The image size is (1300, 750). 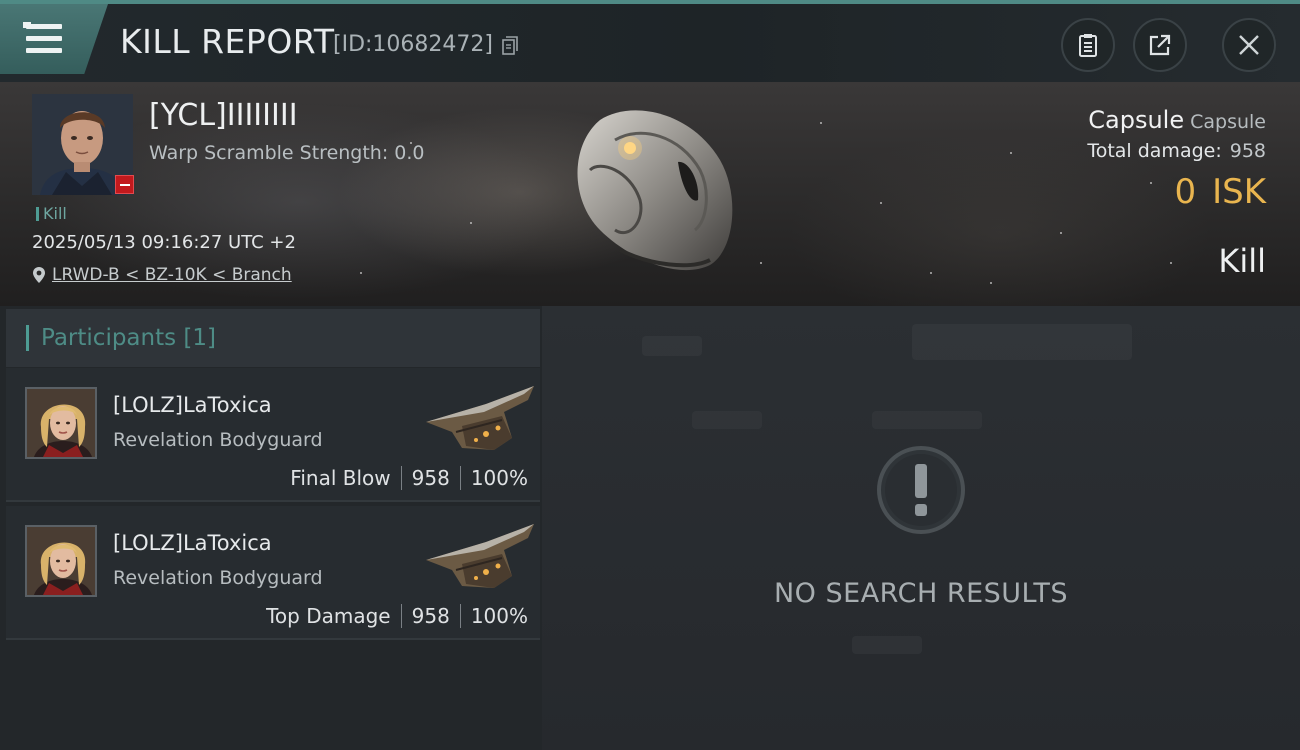 I want to click on kill-result: Kill, so click(x=1242, y=261).